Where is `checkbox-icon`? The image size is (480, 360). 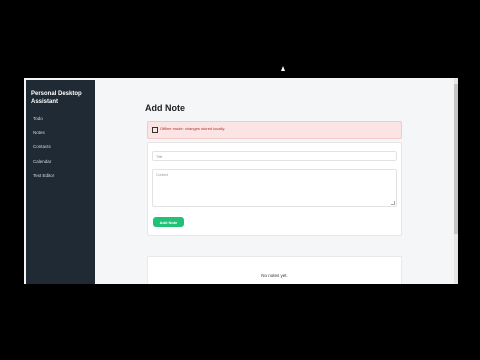 checkbox-icon is located at coordinates (155, 130).